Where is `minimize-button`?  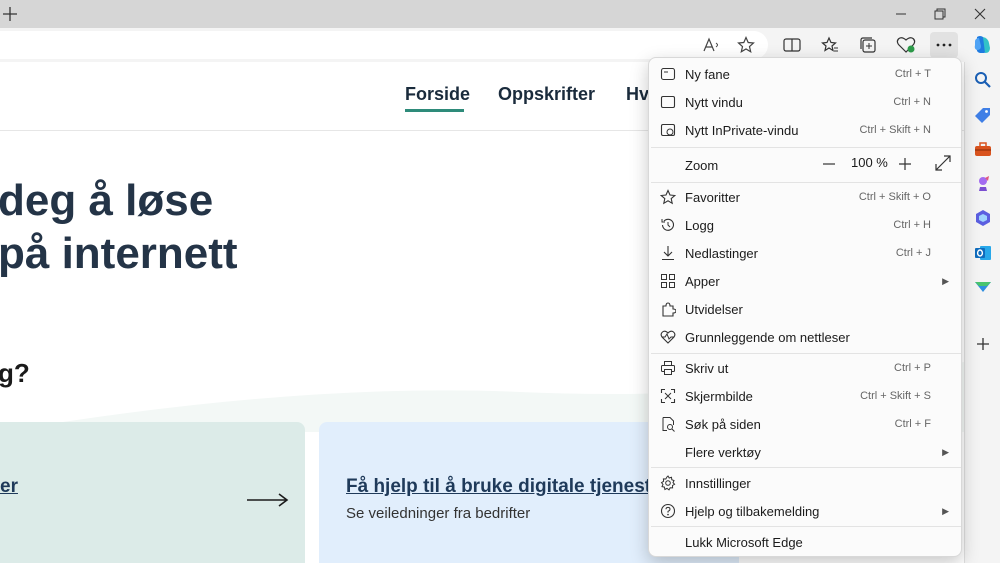 minimize-button is located at coordinates (901, 14).